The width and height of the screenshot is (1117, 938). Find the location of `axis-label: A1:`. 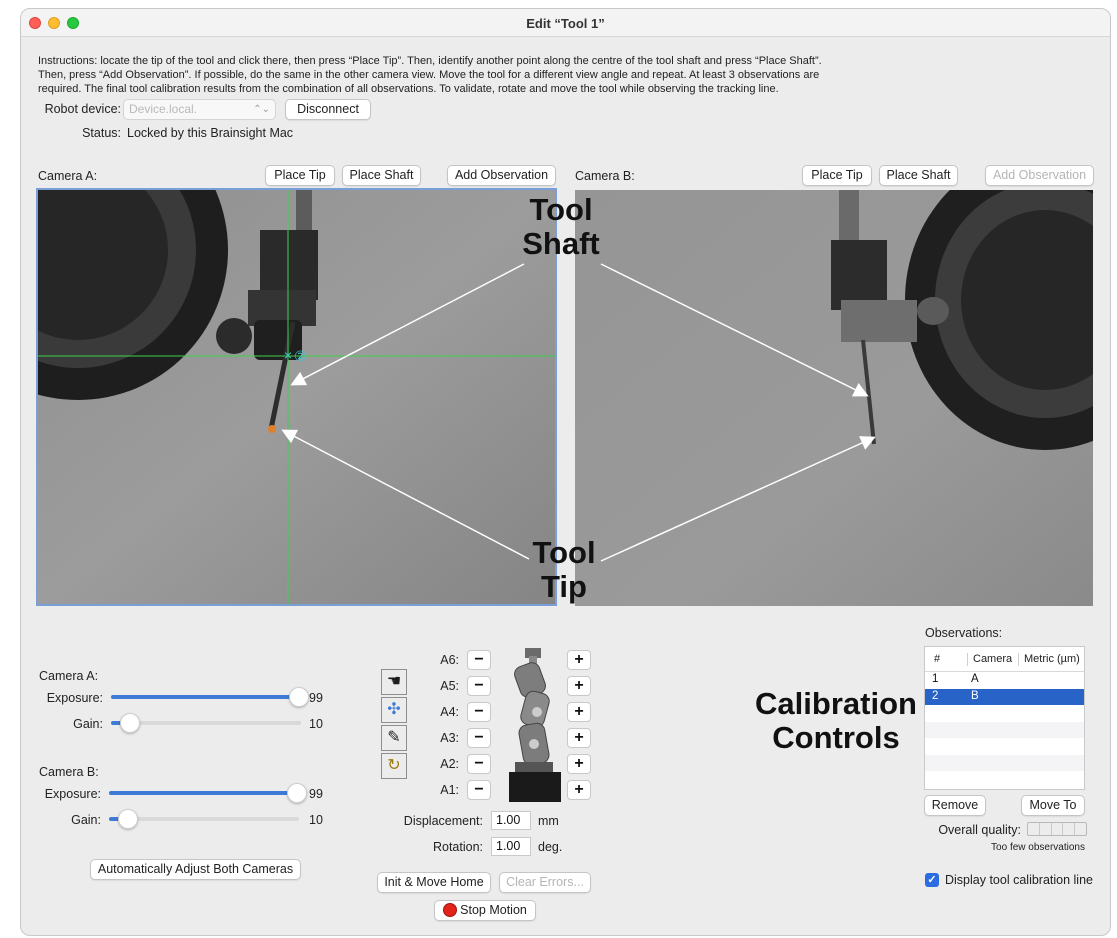

axis-label: A1: is located at coordinates (449, 790).